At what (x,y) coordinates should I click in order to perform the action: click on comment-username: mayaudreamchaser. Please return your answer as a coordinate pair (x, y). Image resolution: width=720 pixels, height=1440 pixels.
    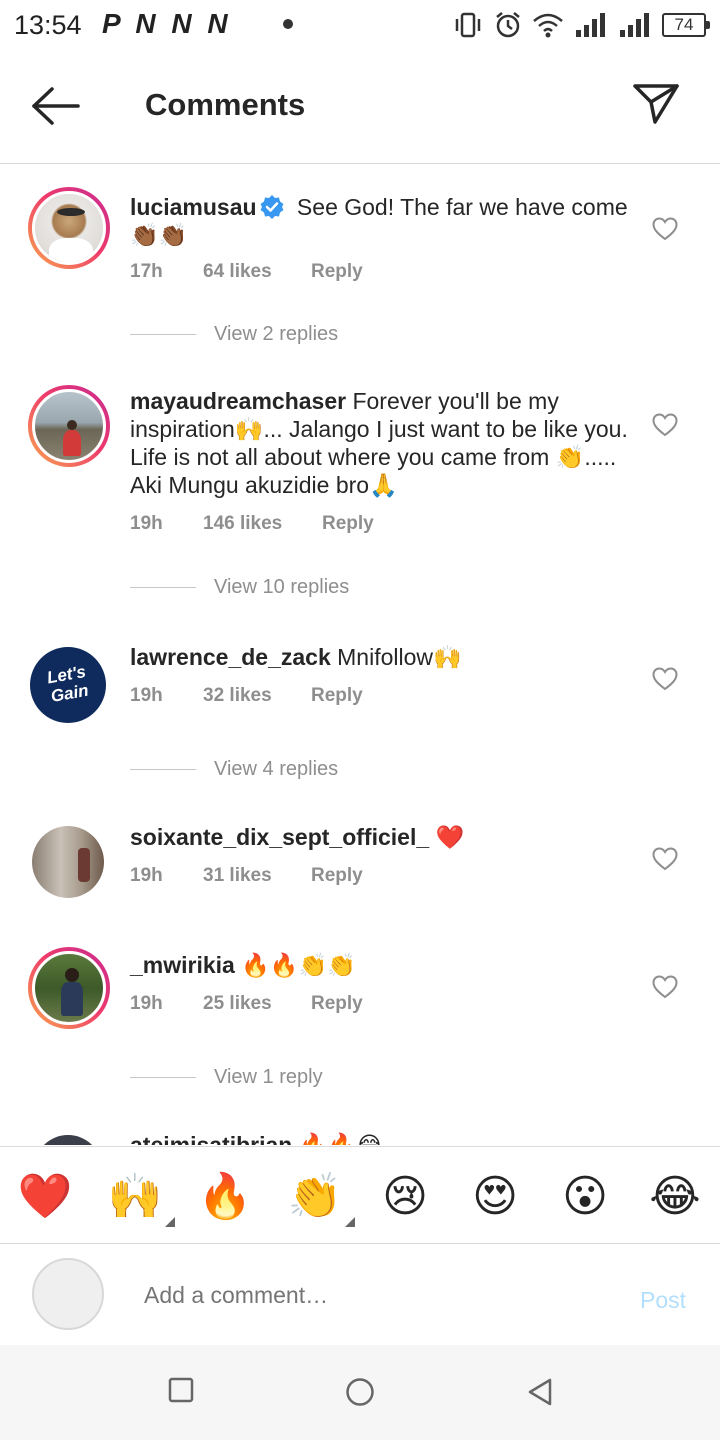
    Looking at the image, I should click on (238, 401).